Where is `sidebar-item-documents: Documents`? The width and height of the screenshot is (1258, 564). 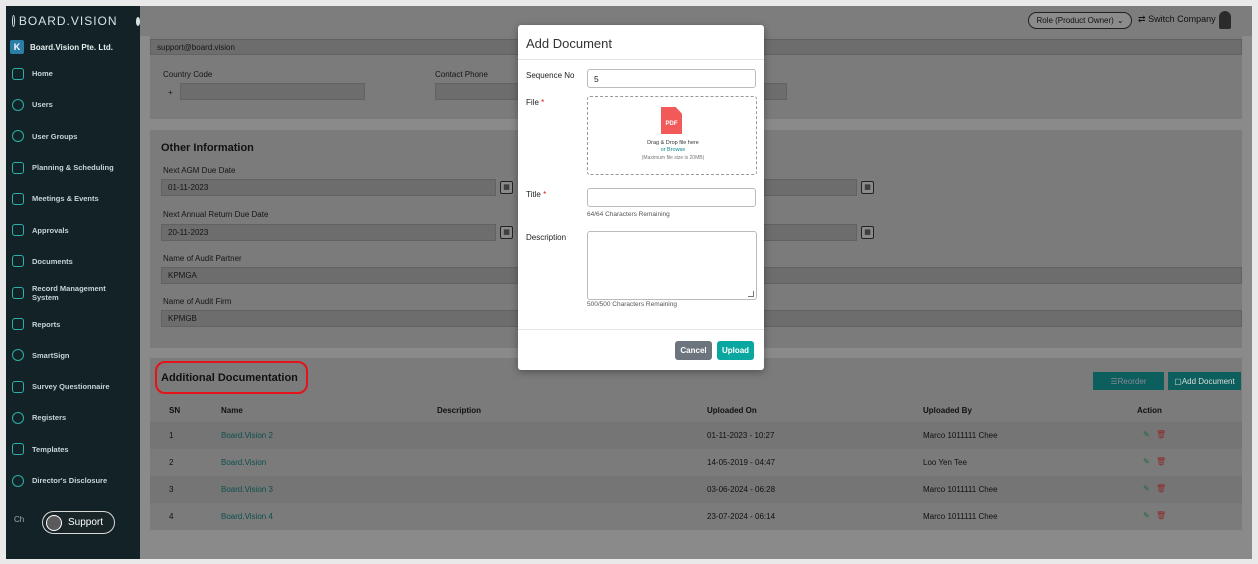
sidebar-item-documents: Documents is located at coordinates (73, 261).